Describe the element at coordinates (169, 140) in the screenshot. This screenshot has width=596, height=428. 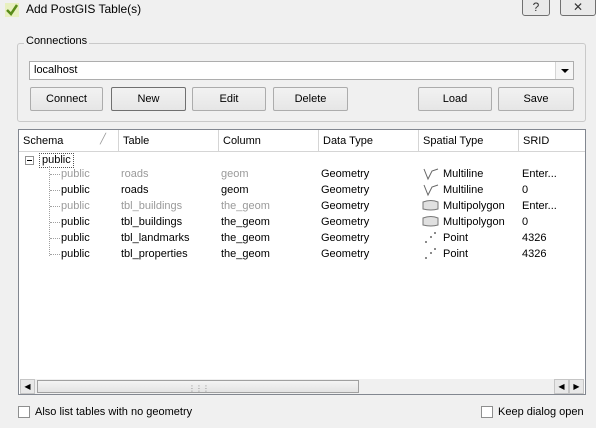
I see `column-header-table: Table` at that location.